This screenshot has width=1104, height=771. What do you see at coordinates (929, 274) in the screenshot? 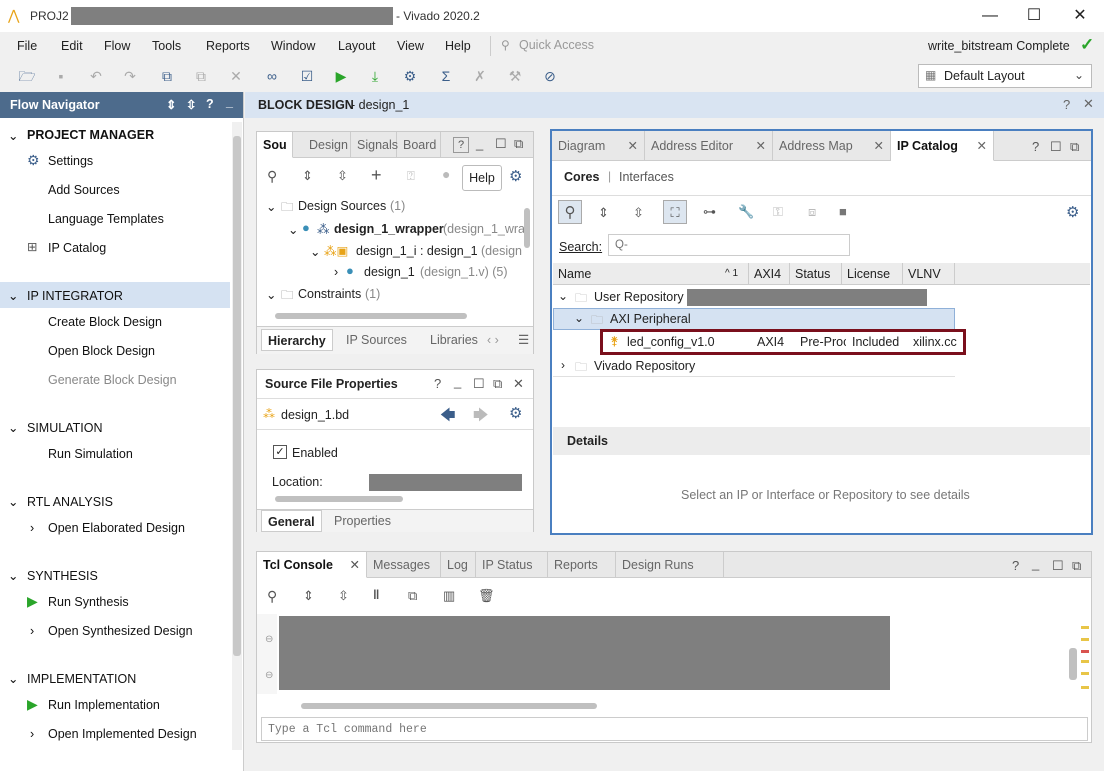
I see `col-vlnv: VLNV` at bounding box center [929, 274].